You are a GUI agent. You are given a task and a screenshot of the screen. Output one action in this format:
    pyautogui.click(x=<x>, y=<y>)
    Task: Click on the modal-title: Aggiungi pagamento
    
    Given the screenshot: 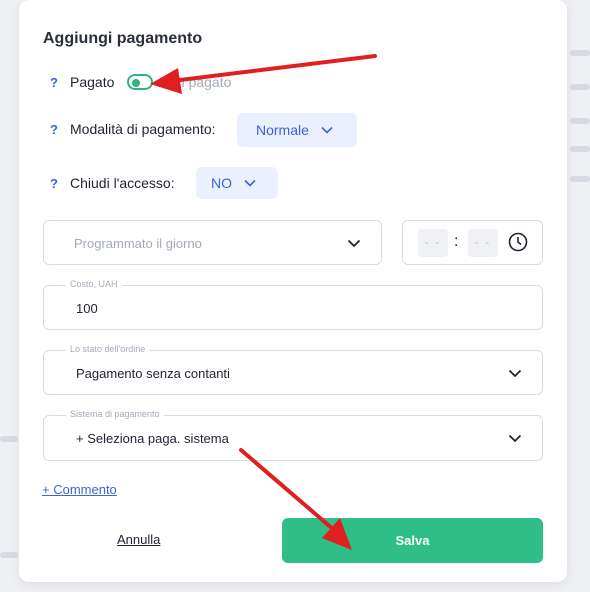 What is the action you would take?
    pyautogui.click(x=123, y=38)
    